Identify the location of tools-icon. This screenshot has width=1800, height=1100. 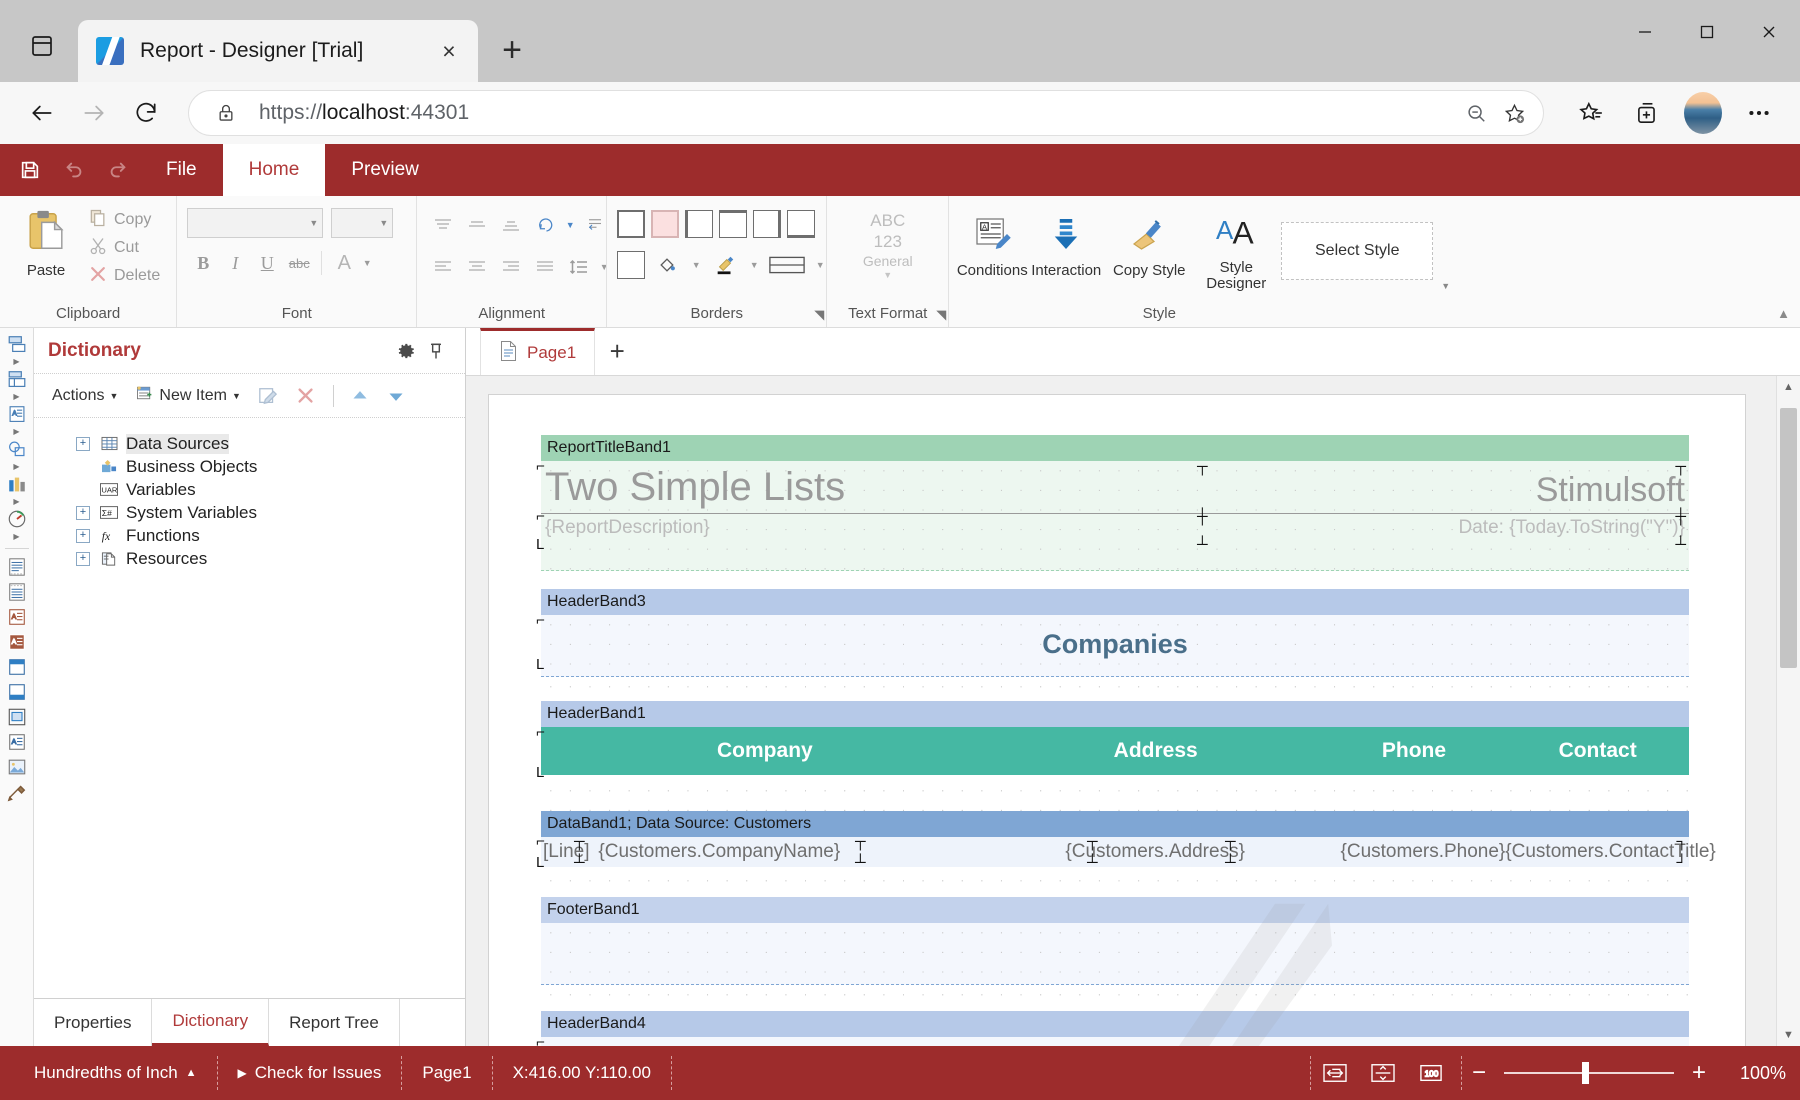
(17, 792).